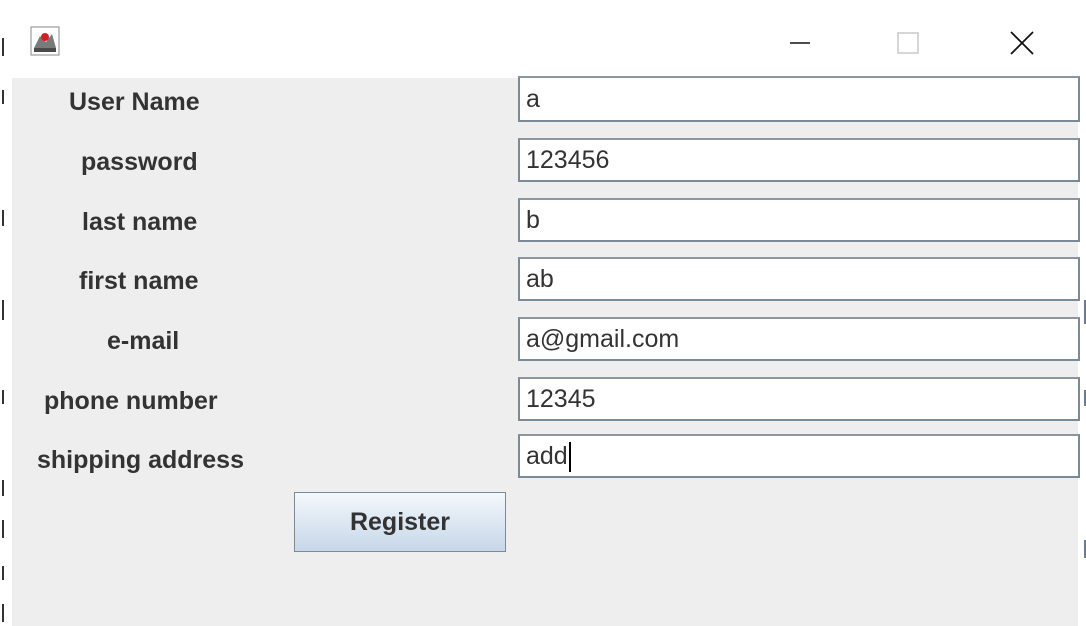 This screenshot has width=1086, height=626. Describe the element at coordinates (547, 456) in the screenshot. I see `shipping-address-value: add` at that location.